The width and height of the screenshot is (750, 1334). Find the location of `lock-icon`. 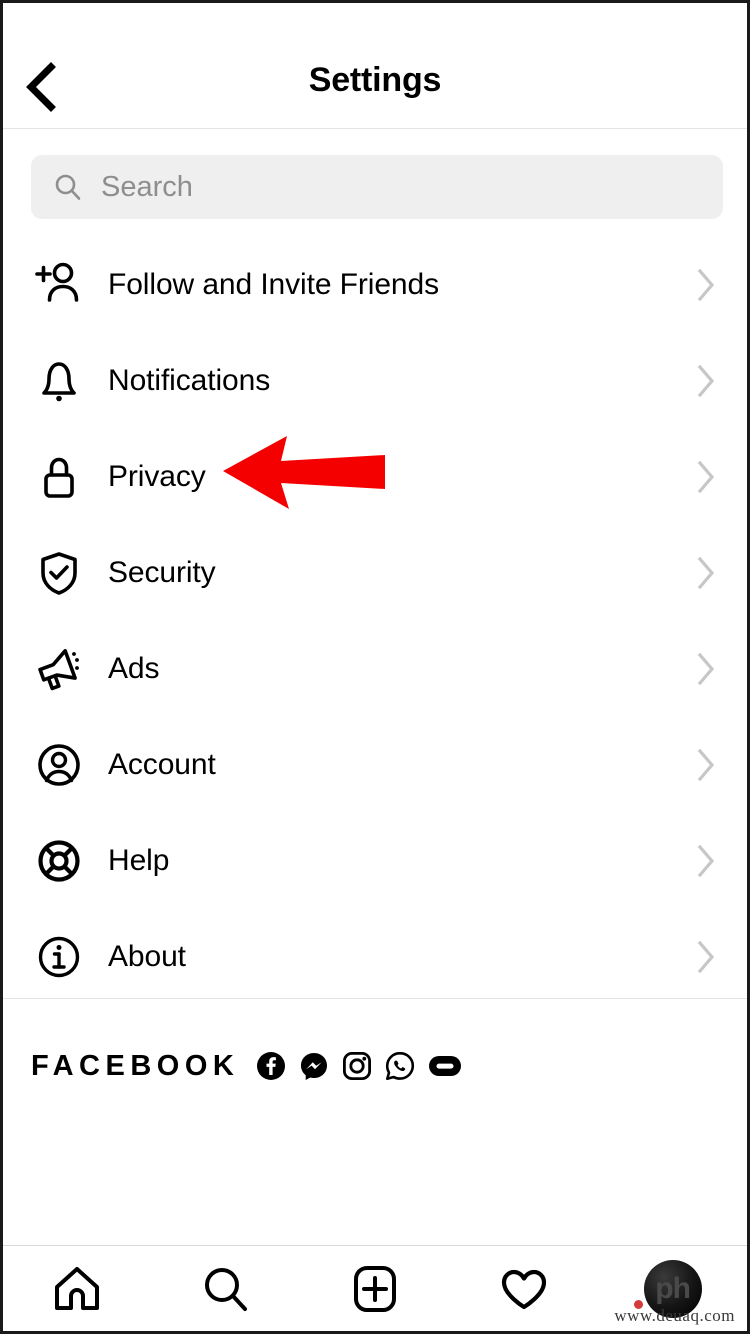

lock-icon is located at coordinates (59, 477).